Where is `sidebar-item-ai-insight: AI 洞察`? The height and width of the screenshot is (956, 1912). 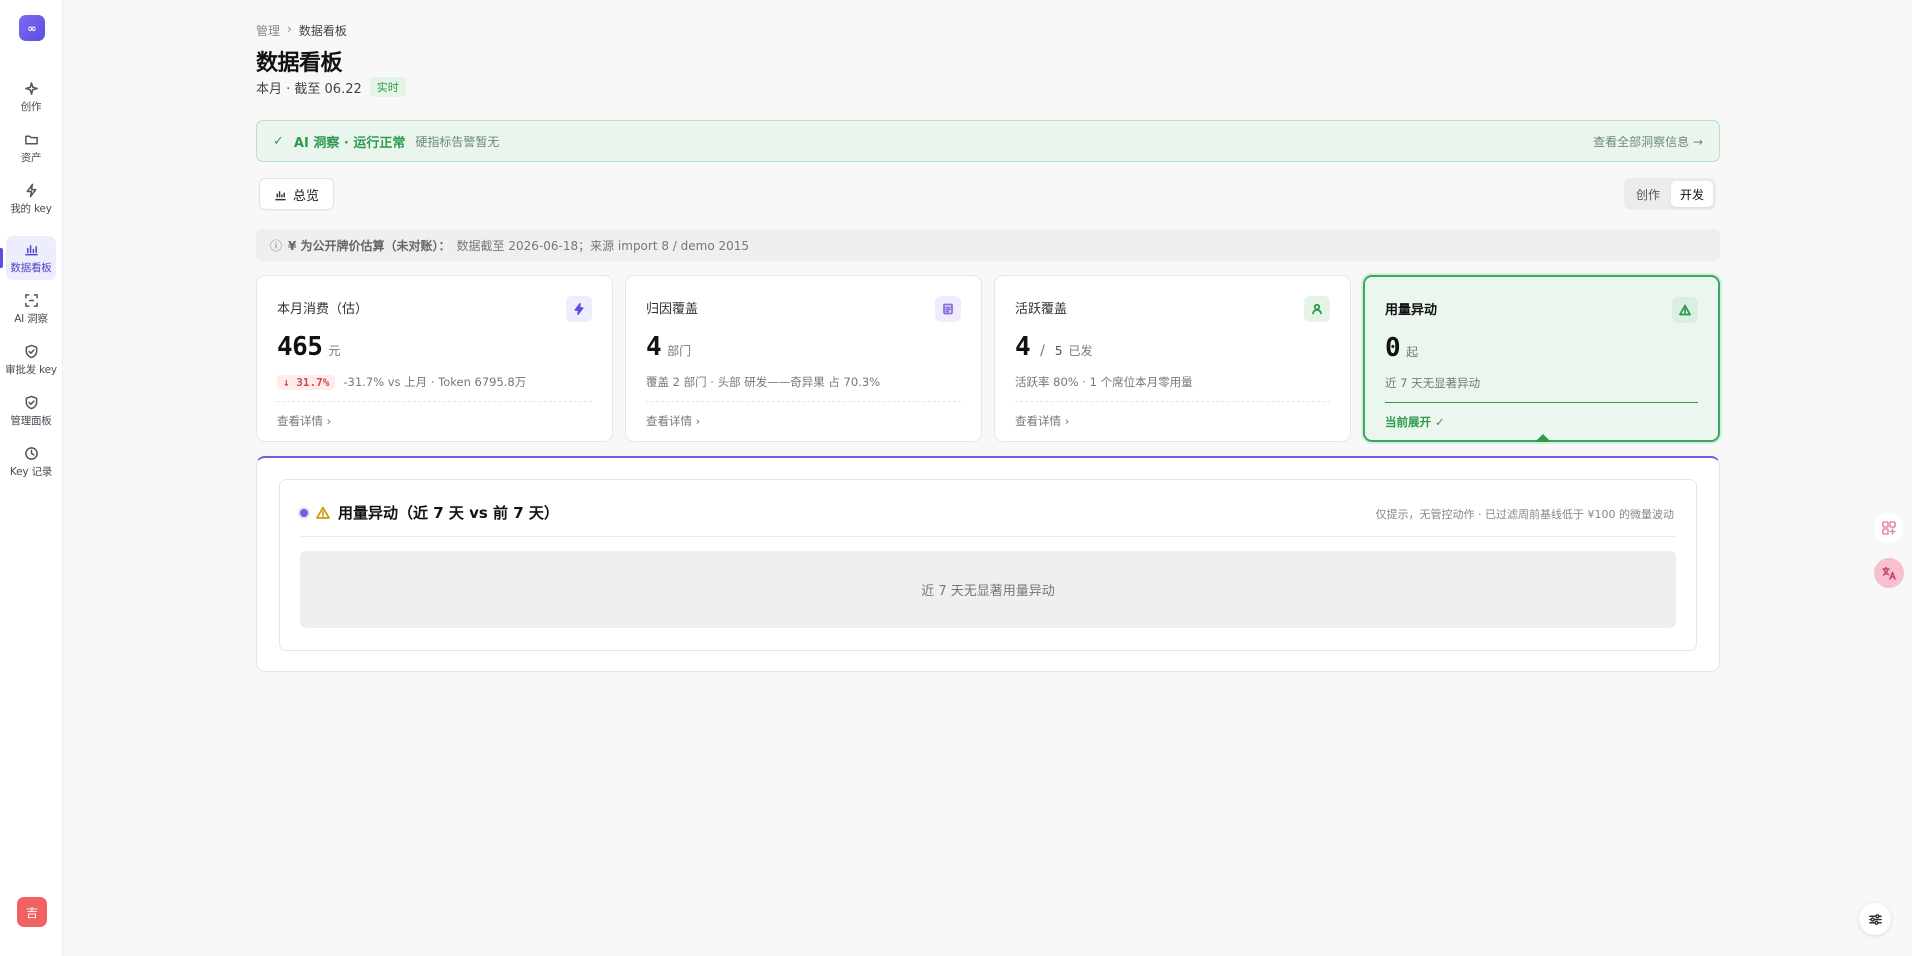 sidebar-item-ai-insight: AI 洞察 is located at coordinates (31, 309).